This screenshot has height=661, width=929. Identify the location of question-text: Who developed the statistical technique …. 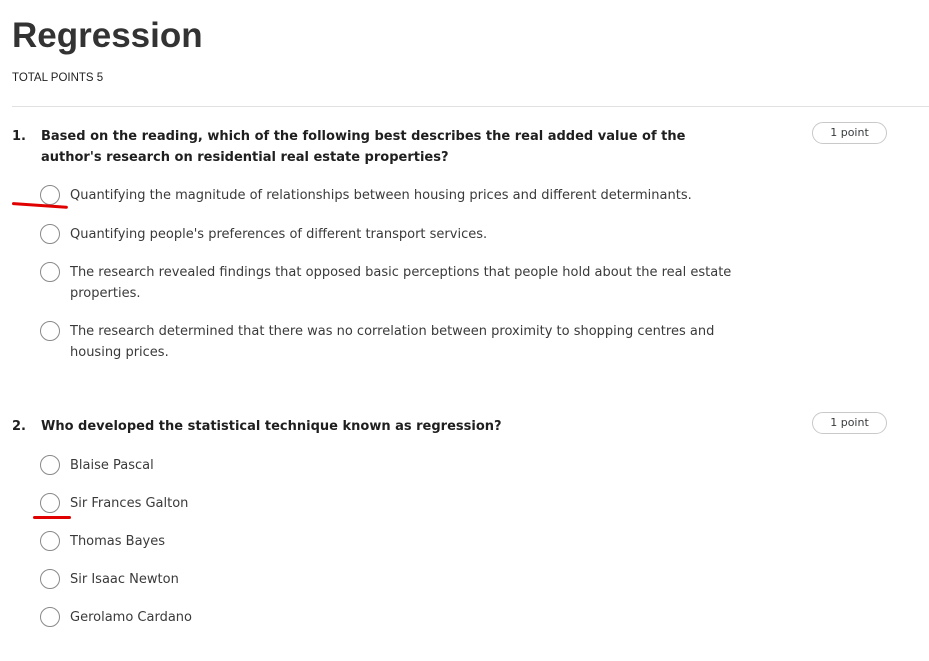
(271, 426).